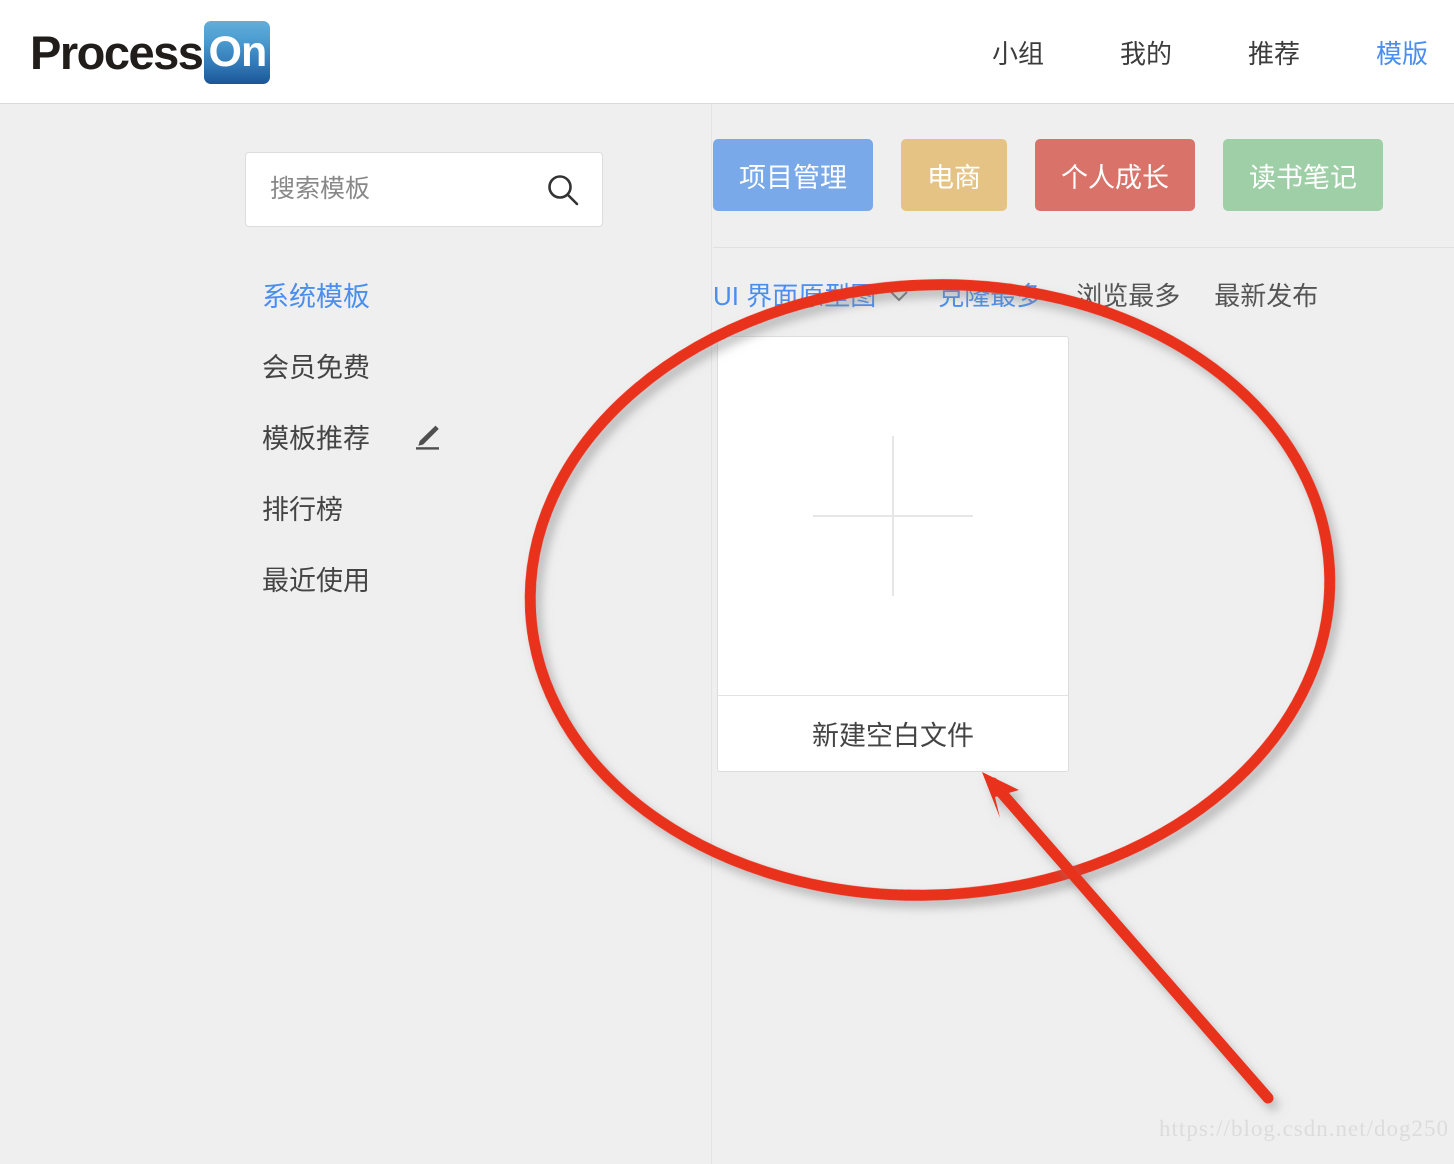 This screenshot has width=1454, height=1164. What do you see at coordinates (1274, 52) in the screenshot?
I see `nav-item-recommend: 推荐` at bounding box center [1274, 52].